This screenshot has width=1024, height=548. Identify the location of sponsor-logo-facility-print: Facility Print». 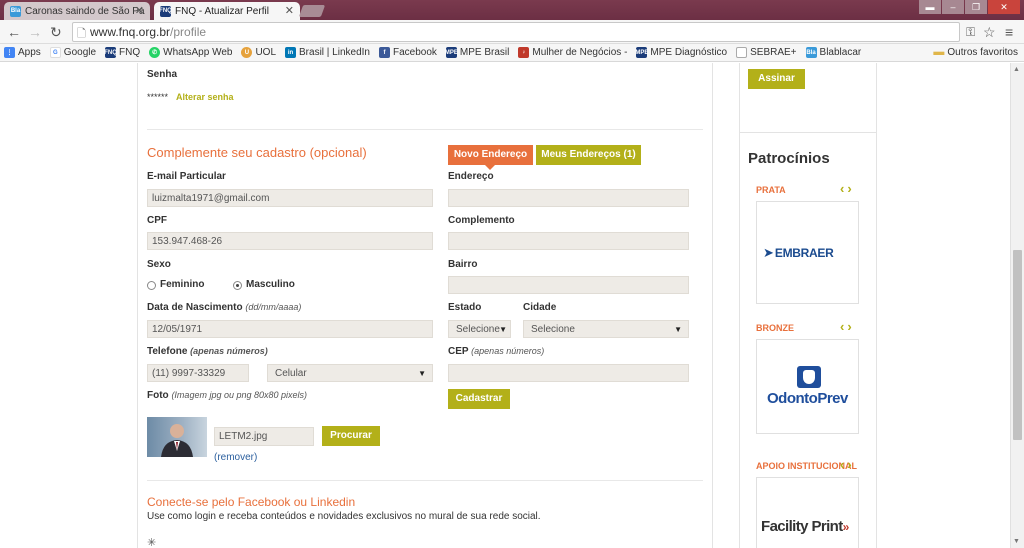
(807, 512).